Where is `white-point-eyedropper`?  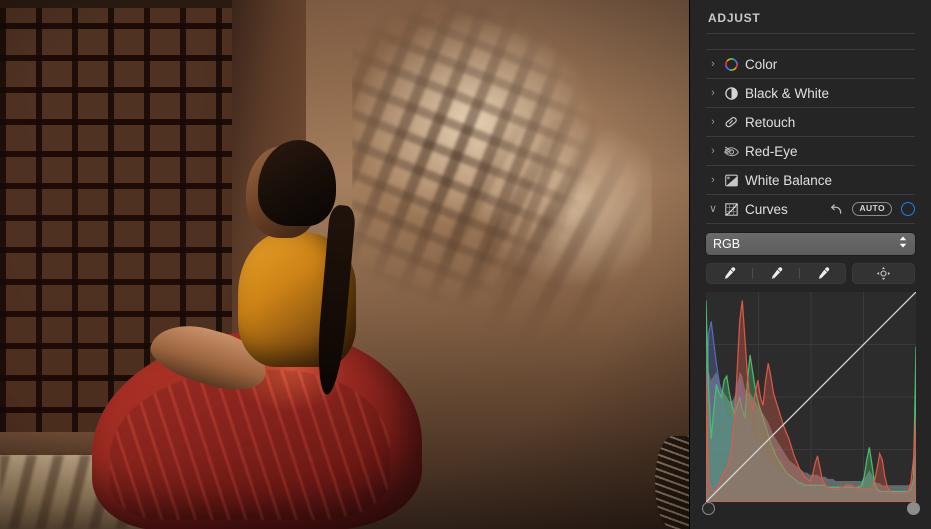 white-point-eyedropper is located at coordinates (823, 273).